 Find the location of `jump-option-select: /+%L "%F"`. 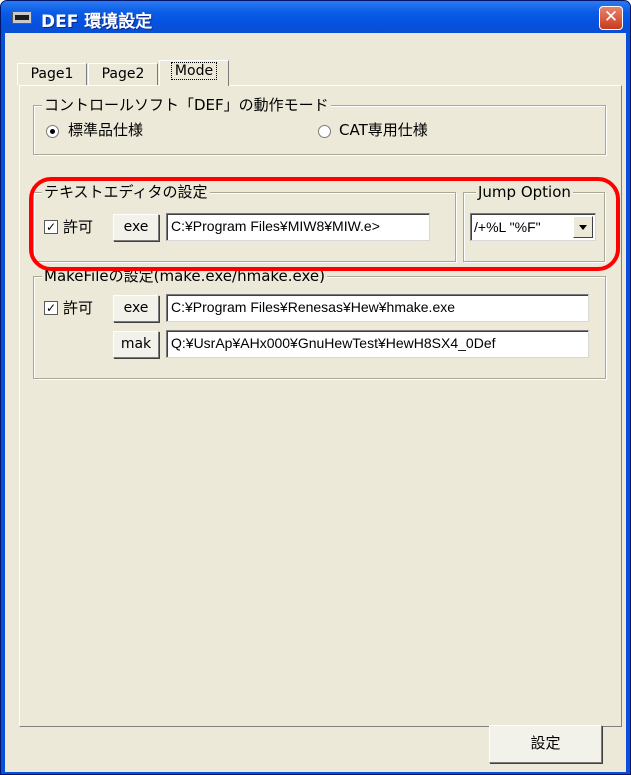

jump-option-select: /+%L "%F" is located at coordinates (533, 227).